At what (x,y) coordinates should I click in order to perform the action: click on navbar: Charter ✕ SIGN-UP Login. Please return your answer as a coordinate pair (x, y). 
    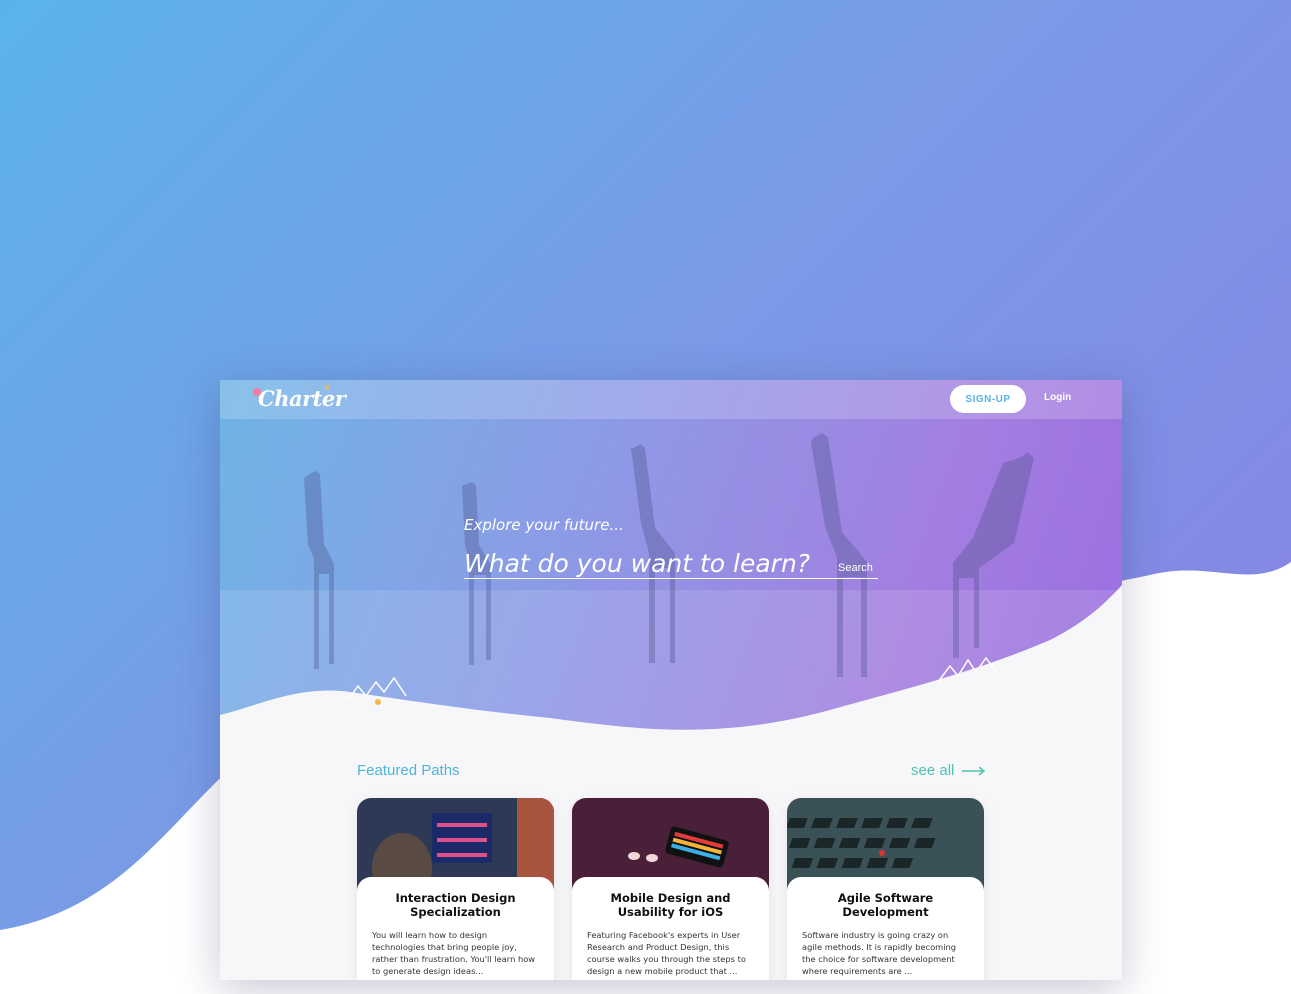
    Looking at the image, I should click on (671, 399).